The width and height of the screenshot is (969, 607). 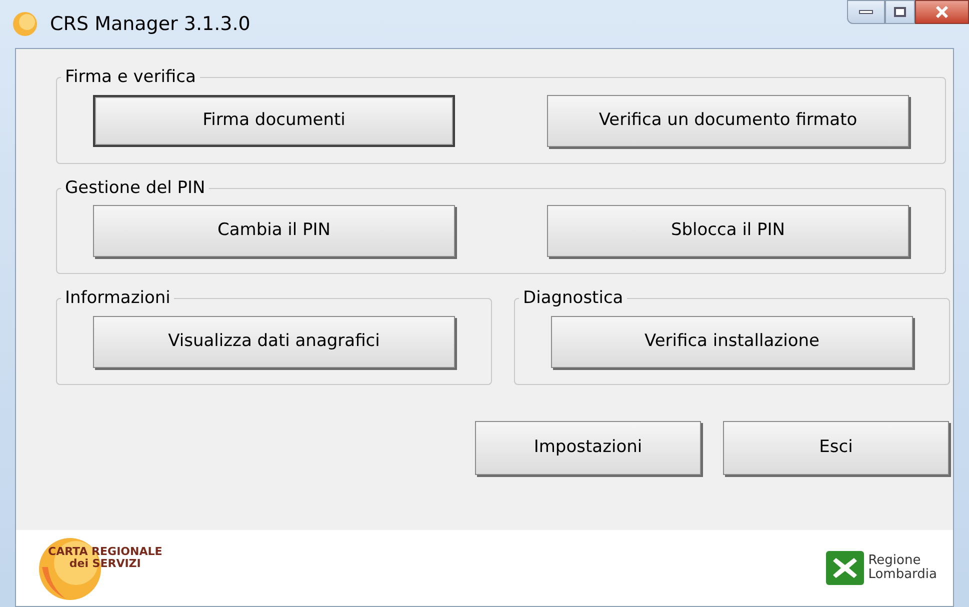 What do you see at coordinates (573, 298) in the screenshot?
I see `group-title: Diagnostica` at bounding box center [573, 298].